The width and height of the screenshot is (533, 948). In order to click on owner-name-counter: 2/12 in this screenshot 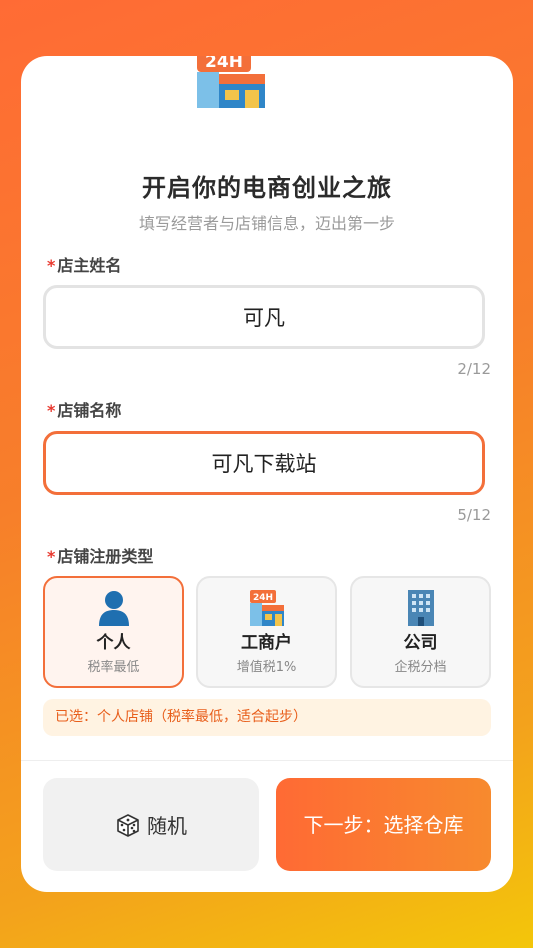, I will do `click(474, 369)`.